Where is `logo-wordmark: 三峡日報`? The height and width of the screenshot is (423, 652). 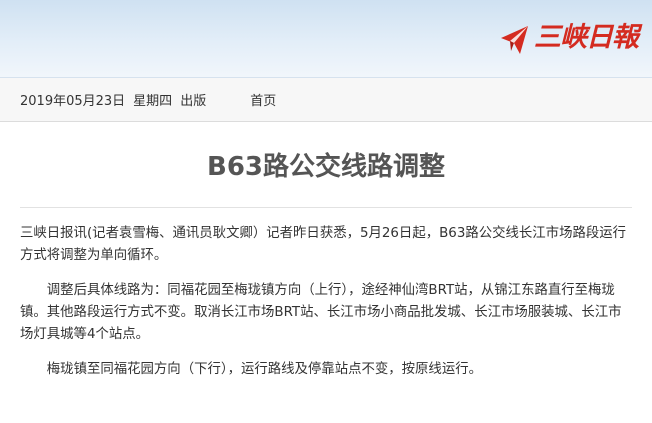
logo-wordmark: 三峡日報 is located at coordinates (586, 37).